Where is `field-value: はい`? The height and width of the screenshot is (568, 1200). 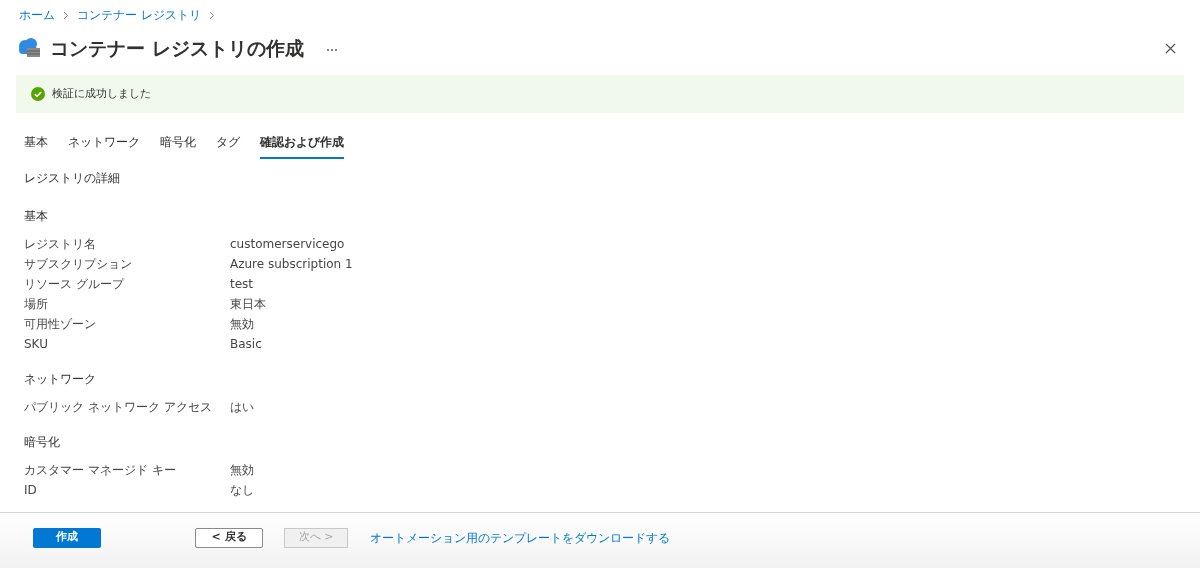 field-value: はい is located at coordinates (242, 407).